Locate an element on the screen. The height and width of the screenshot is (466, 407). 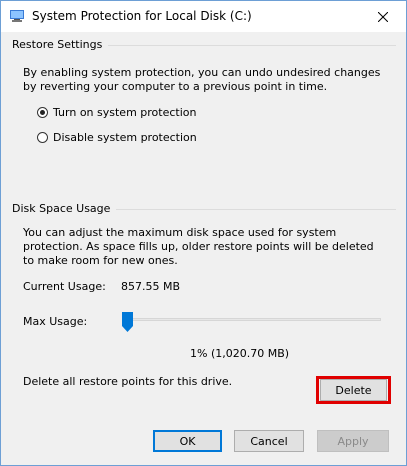
max-usage-slider-track is located at coordinates (252, 319).